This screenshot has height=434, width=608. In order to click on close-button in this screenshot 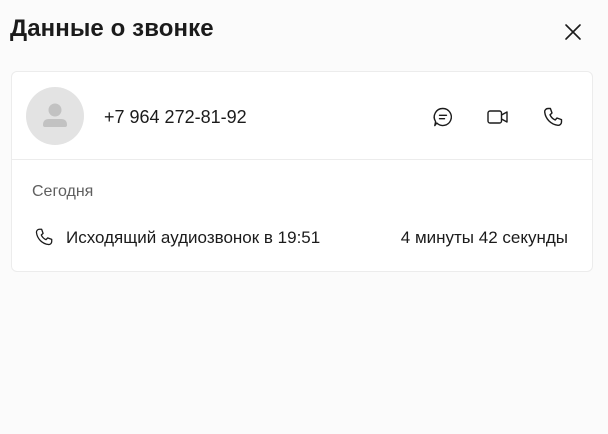, I will do `click(573, 32)`.